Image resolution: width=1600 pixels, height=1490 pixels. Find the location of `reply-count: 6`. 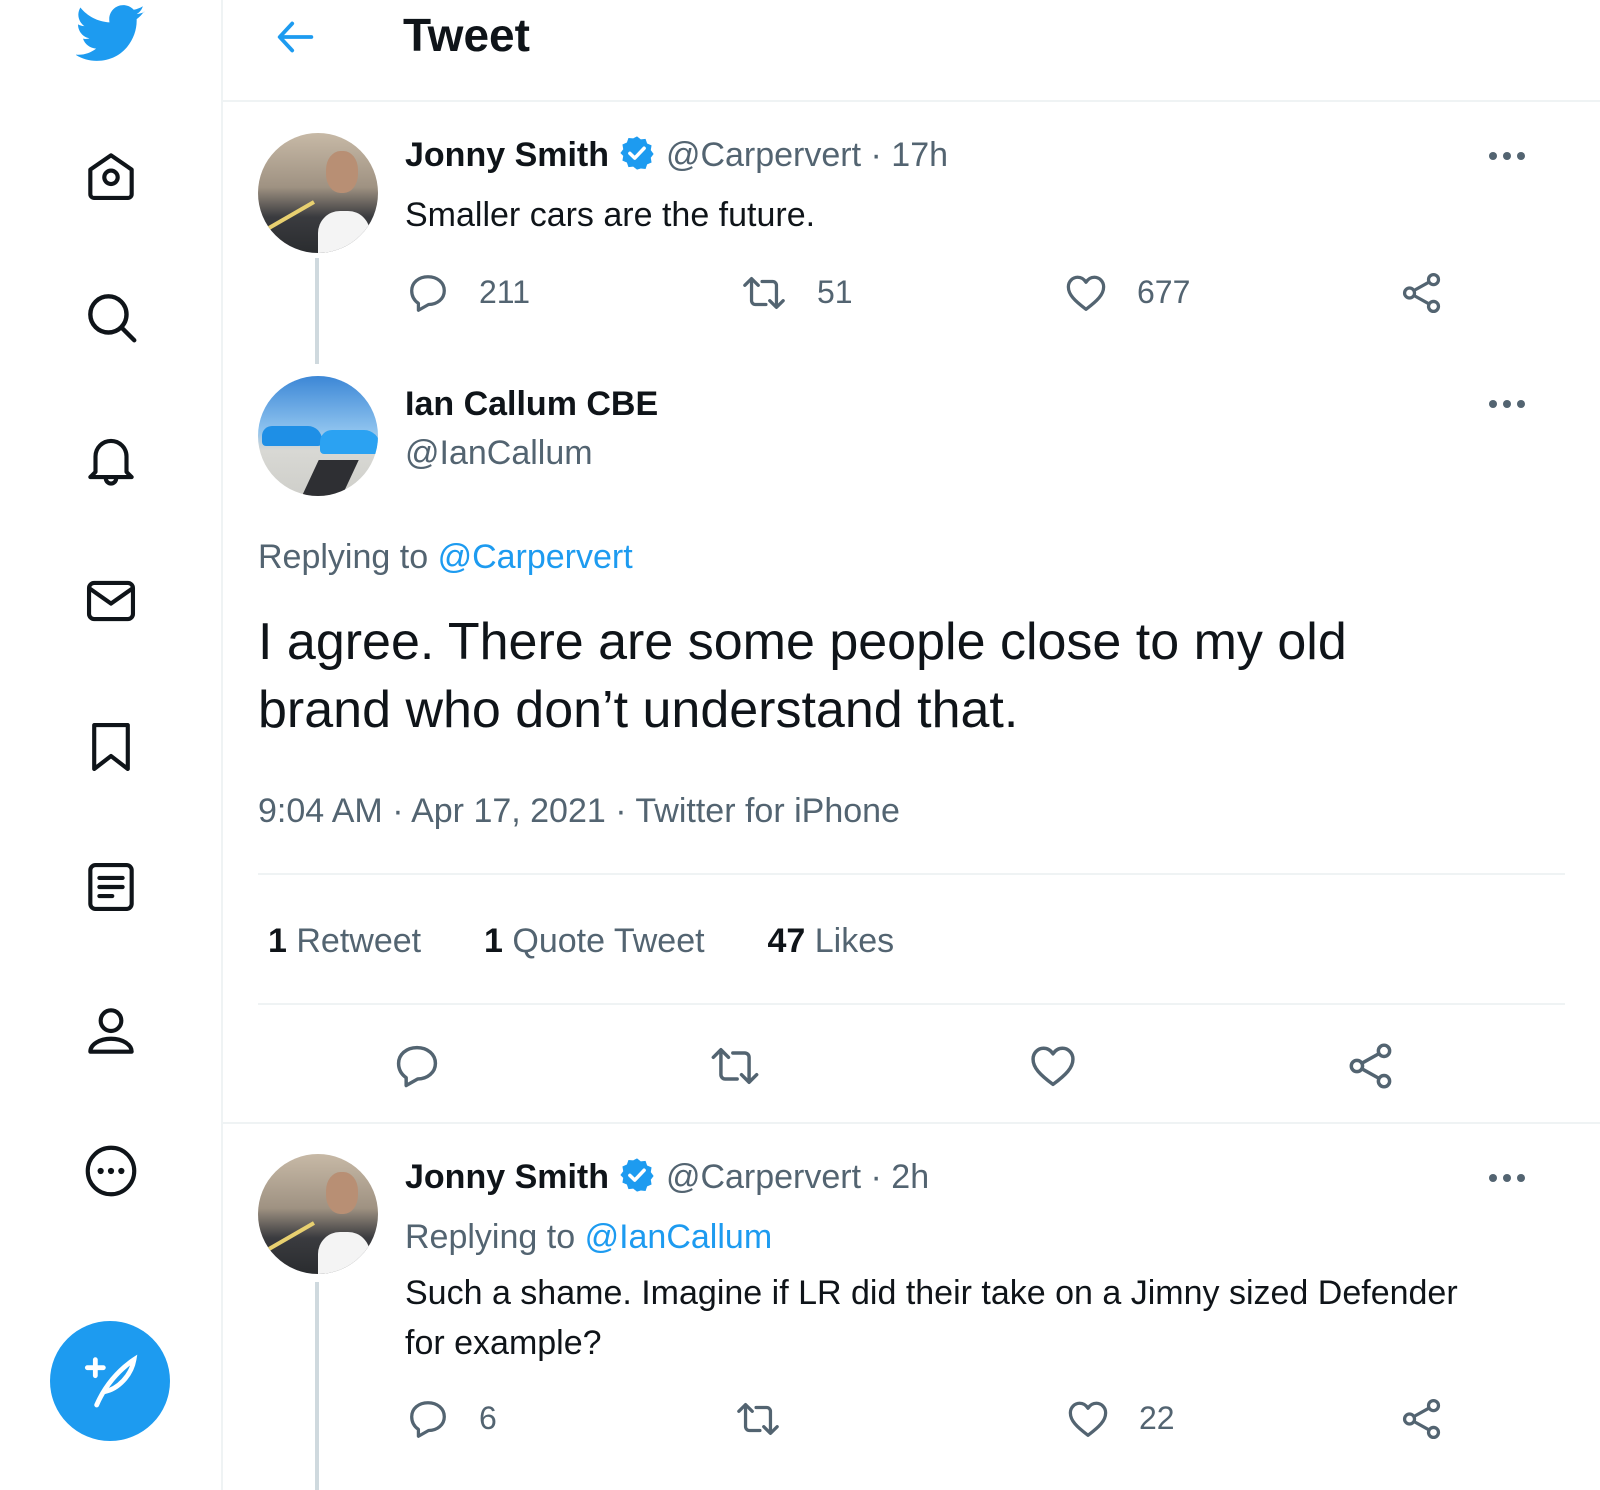

reply-count: 6 is located at coordinates (488, 1418).